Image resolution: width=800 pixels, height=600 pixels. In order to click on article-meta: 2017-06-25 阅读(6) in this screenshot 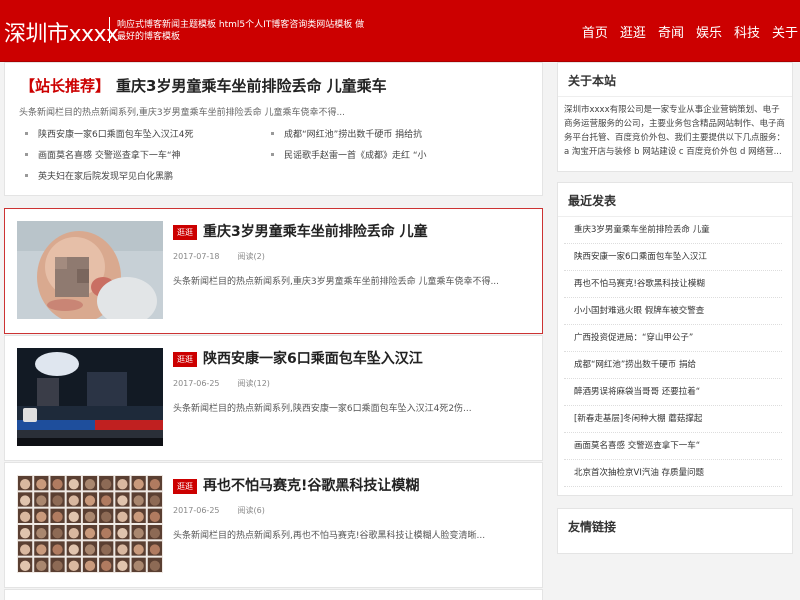, I will do `click(219, 510)`.